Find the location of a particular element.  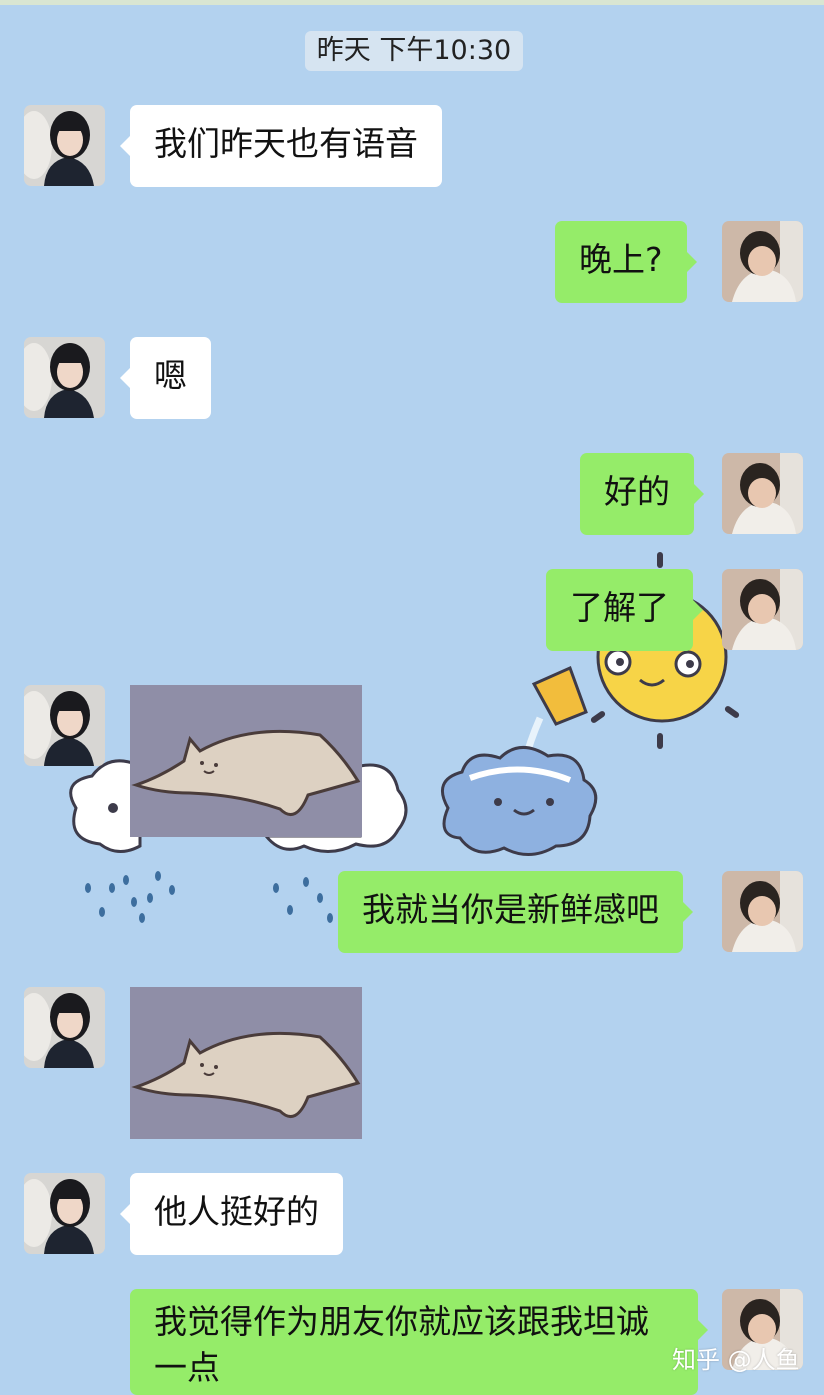

message-bubble: 嗯 is located at coordinates (165, 378).